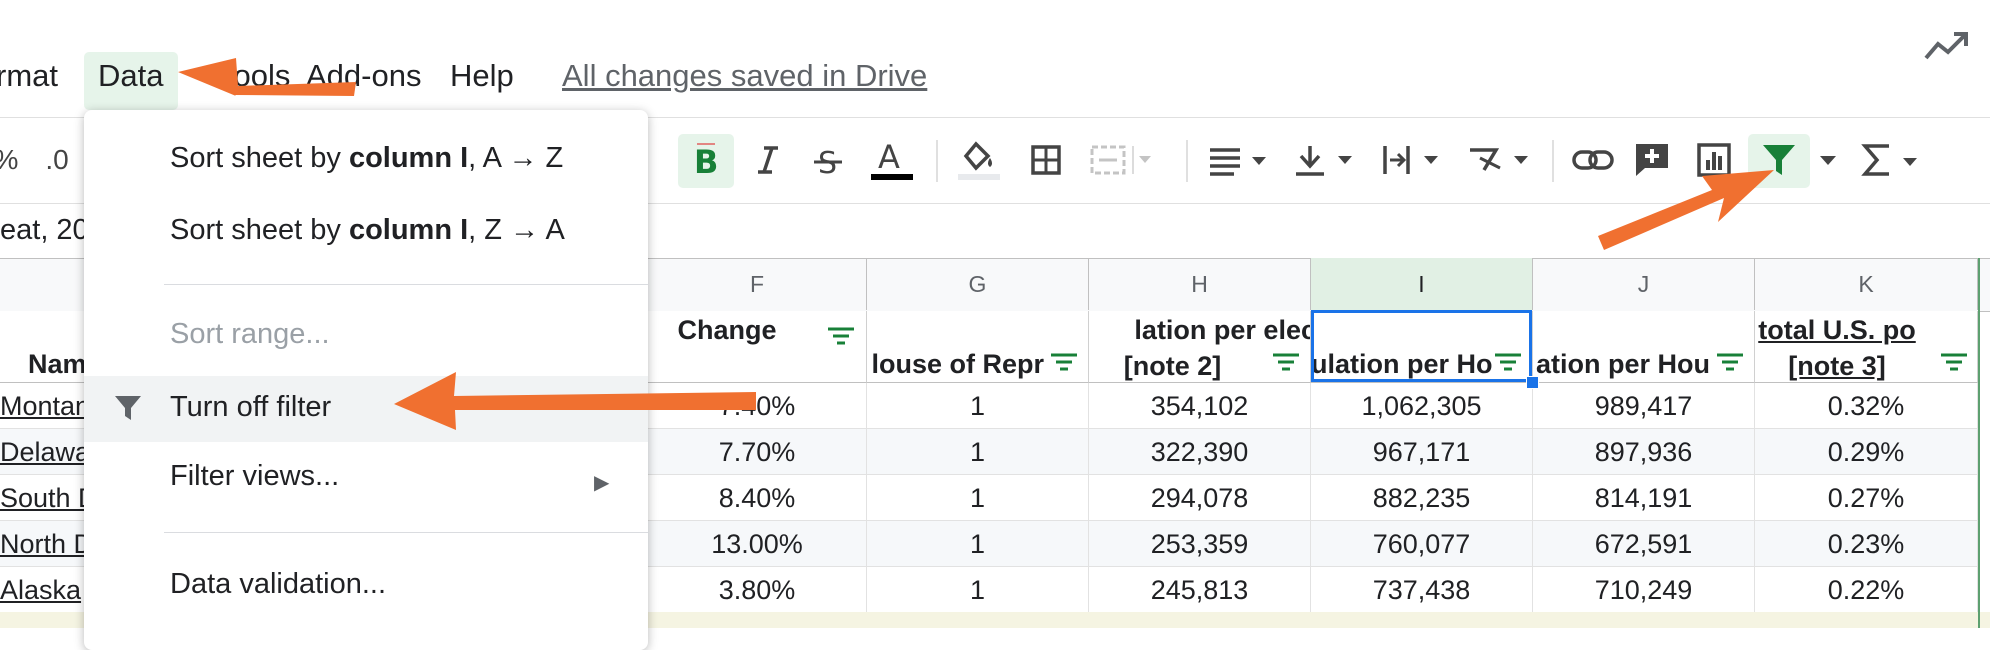 This screenshot has height=650, width=1990. What do you see at coordinates (1422, 544) in the screenshot?
I see `table-cell-i: 760,077` at bounding box center [1422, 544].